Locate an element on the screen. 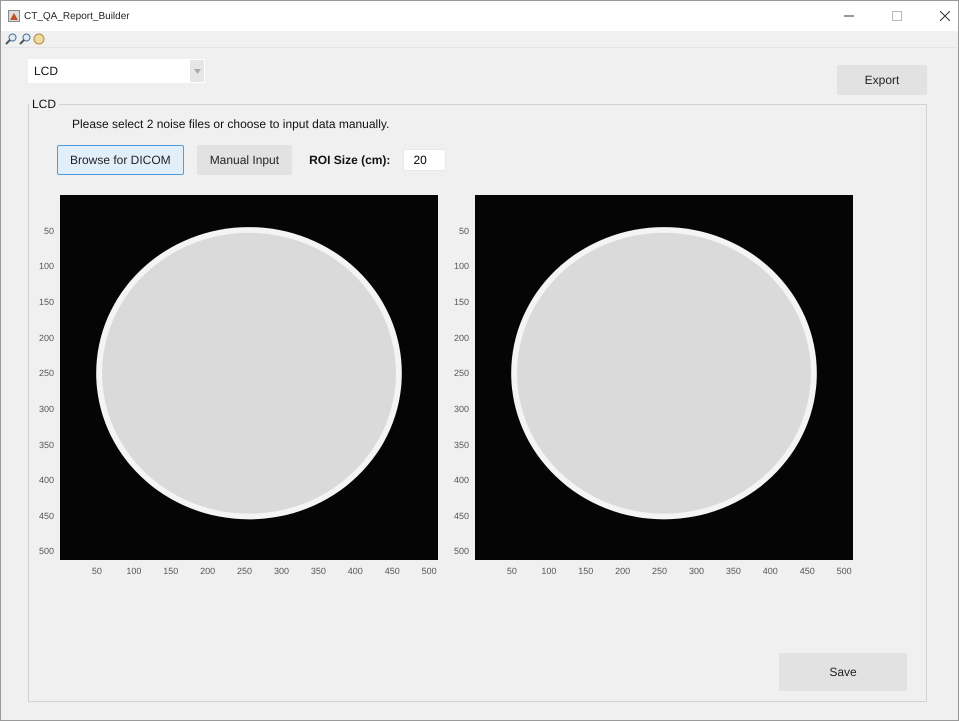 This screenshot has width=959, height=721. roi-size-field: 20 is located at coordinates (424, 160).